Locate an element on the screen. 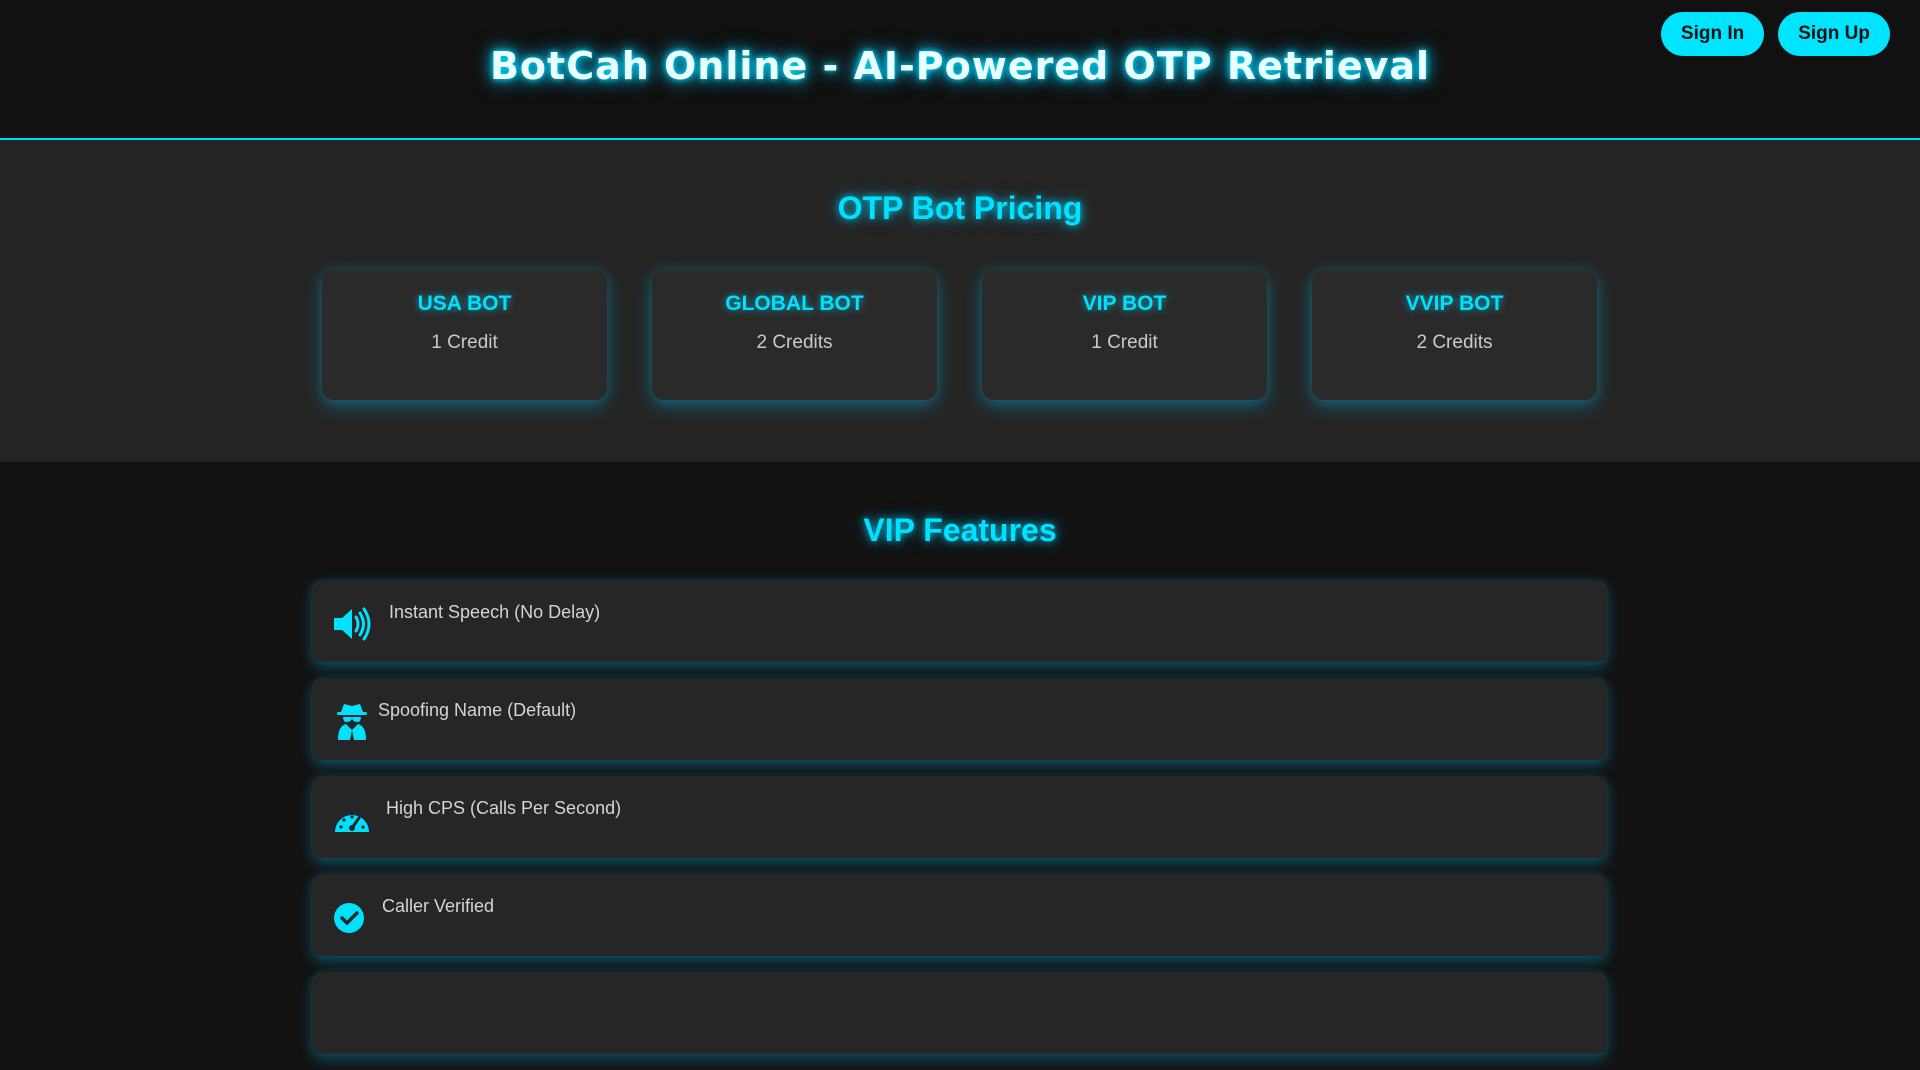 The width and height of the screenshot is (1920, 1070). plan-card-vvip-bot: VVIP BOT 2 Credits is located at coordinates (1454, 335).